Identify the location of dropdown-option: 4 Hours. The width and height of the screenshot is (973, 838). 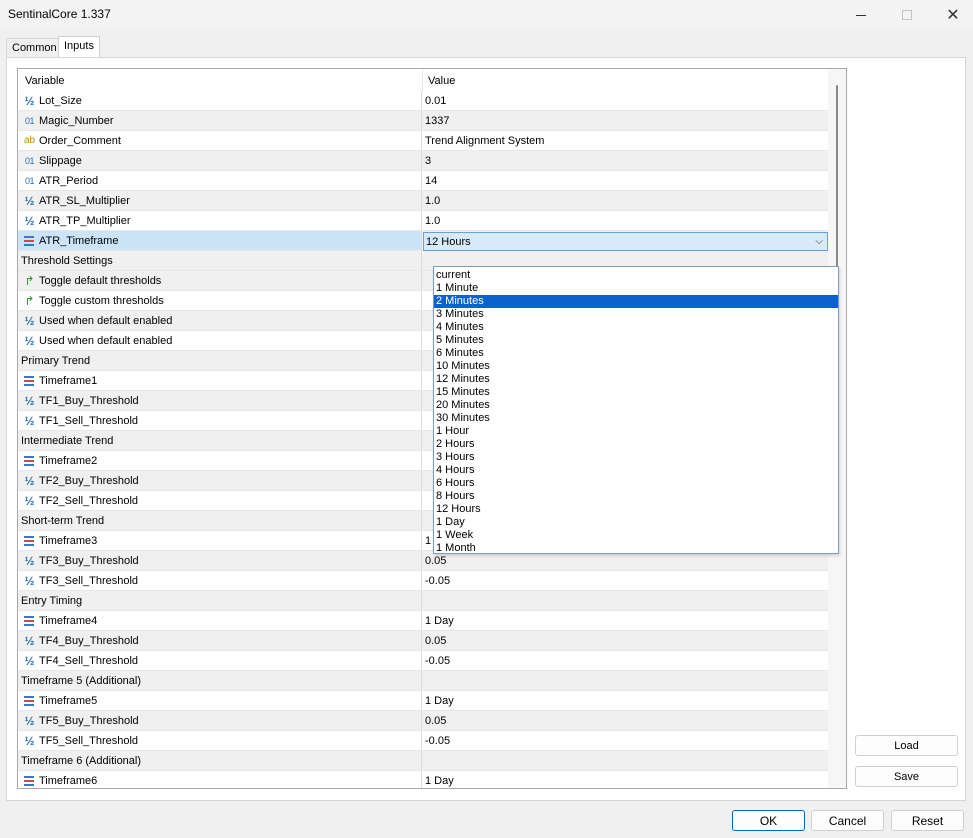
(636, 470).